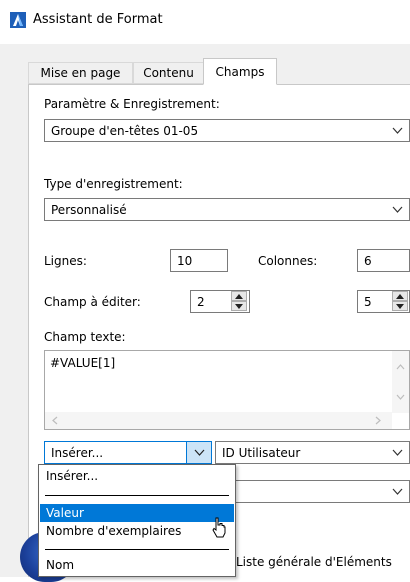 The image size is (410, 582). Describe the element at coordinates (80, 73) in the screenshot. I see `tab-mise-en-page: Mise en page` at that location.